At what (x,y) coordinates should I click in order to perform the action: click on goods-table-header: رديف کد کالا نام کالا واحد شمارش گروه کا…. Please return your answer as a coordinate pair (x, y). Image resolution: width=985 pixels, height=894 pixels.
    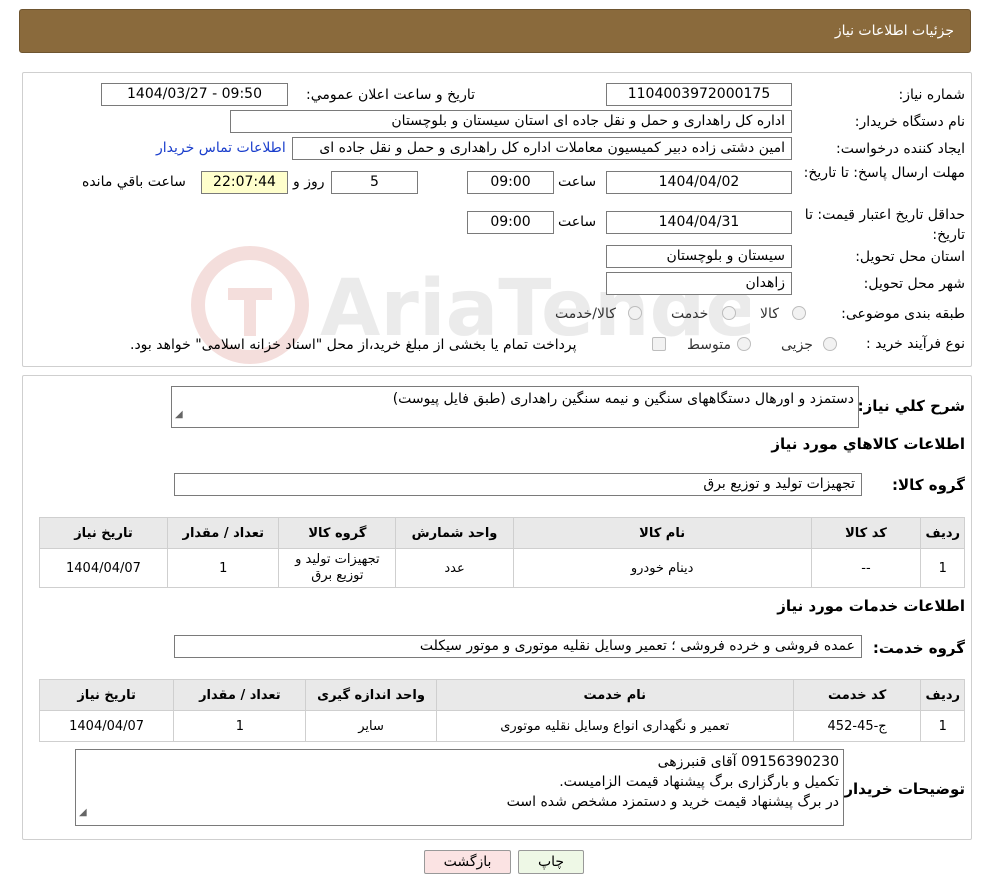
    Looking at the image, I should click on (502, 533).